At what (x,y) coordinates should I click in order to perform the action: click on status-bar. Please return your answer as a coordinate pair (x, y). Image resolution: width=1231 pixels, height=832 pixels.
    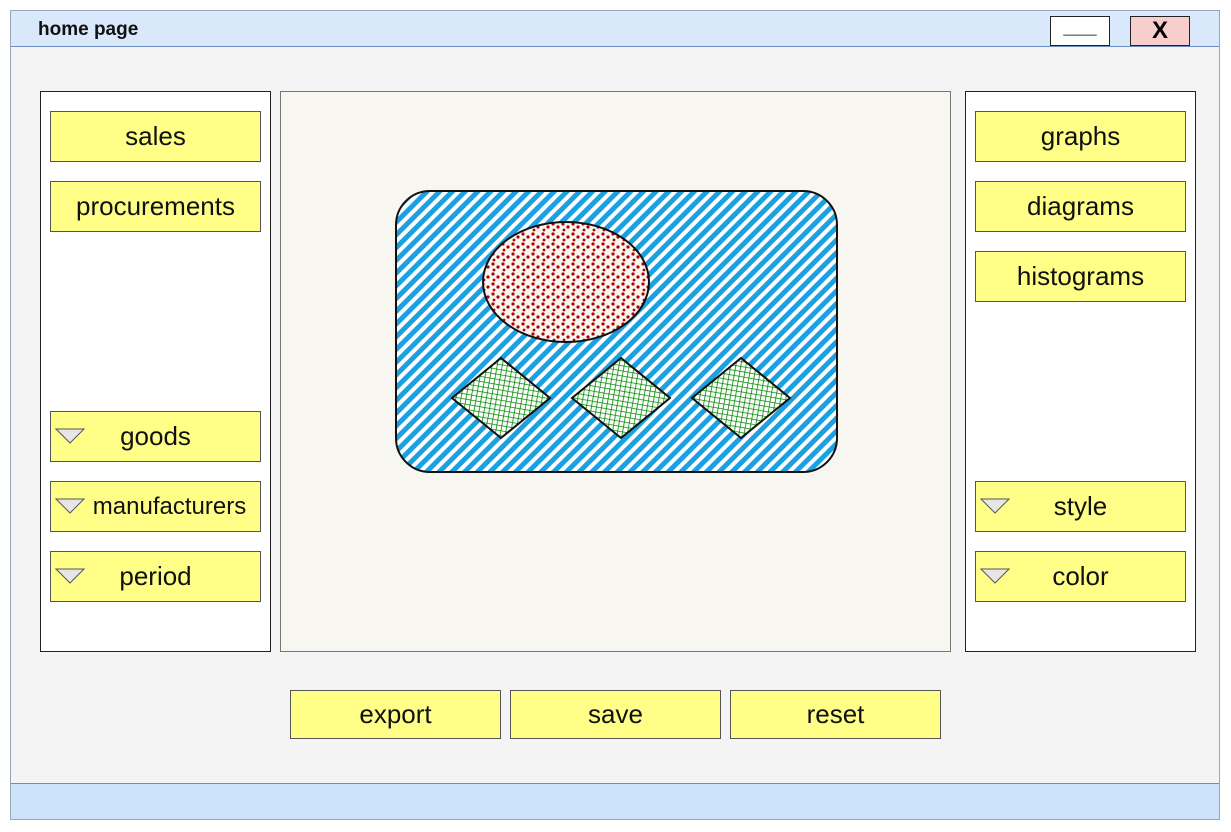
    Looking at the image, I should click on (615, 801).